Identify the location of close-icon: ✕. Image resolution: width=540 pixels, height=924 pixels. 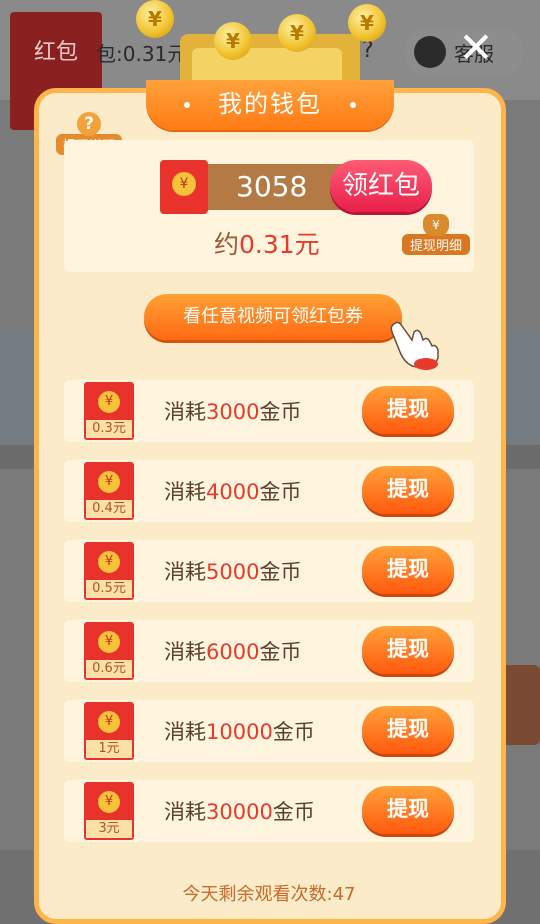
(476, 48).